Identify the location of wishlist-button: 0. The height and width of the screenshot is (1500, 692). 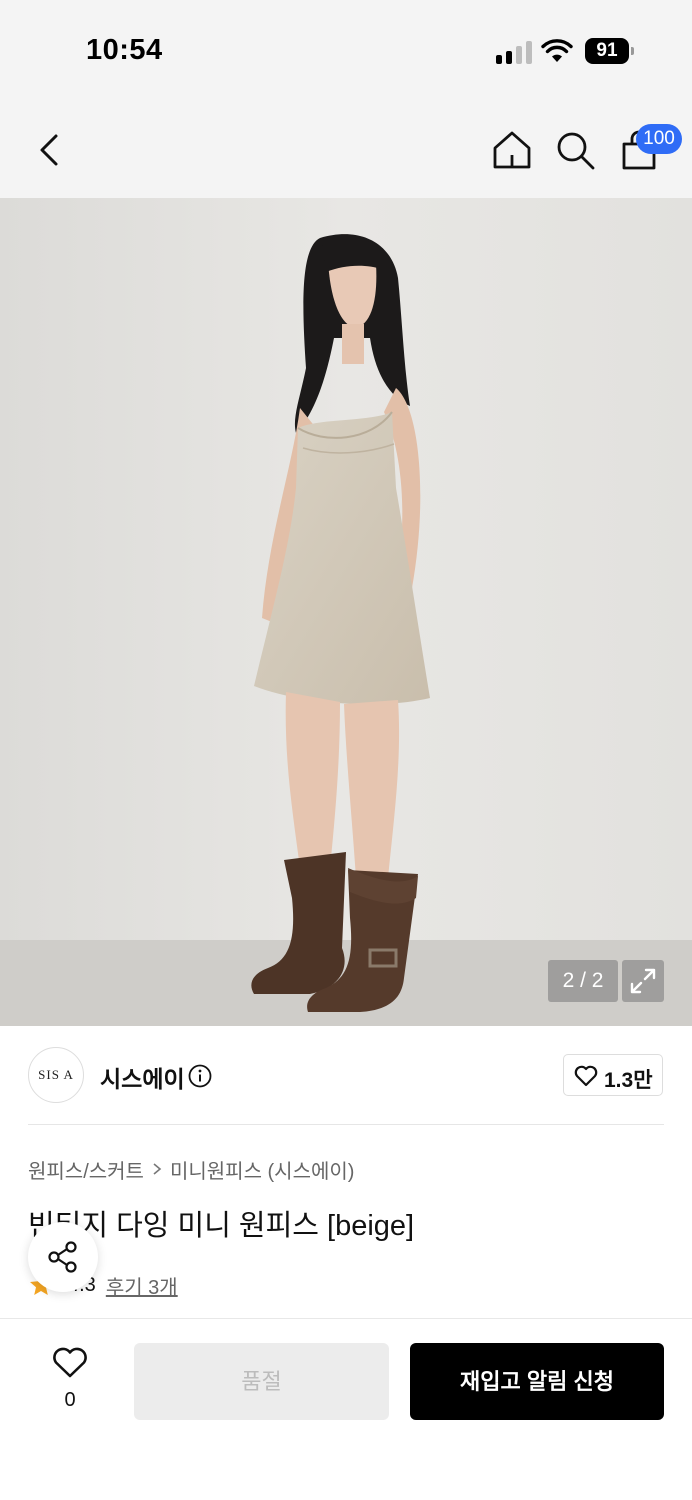
(70, 1378).